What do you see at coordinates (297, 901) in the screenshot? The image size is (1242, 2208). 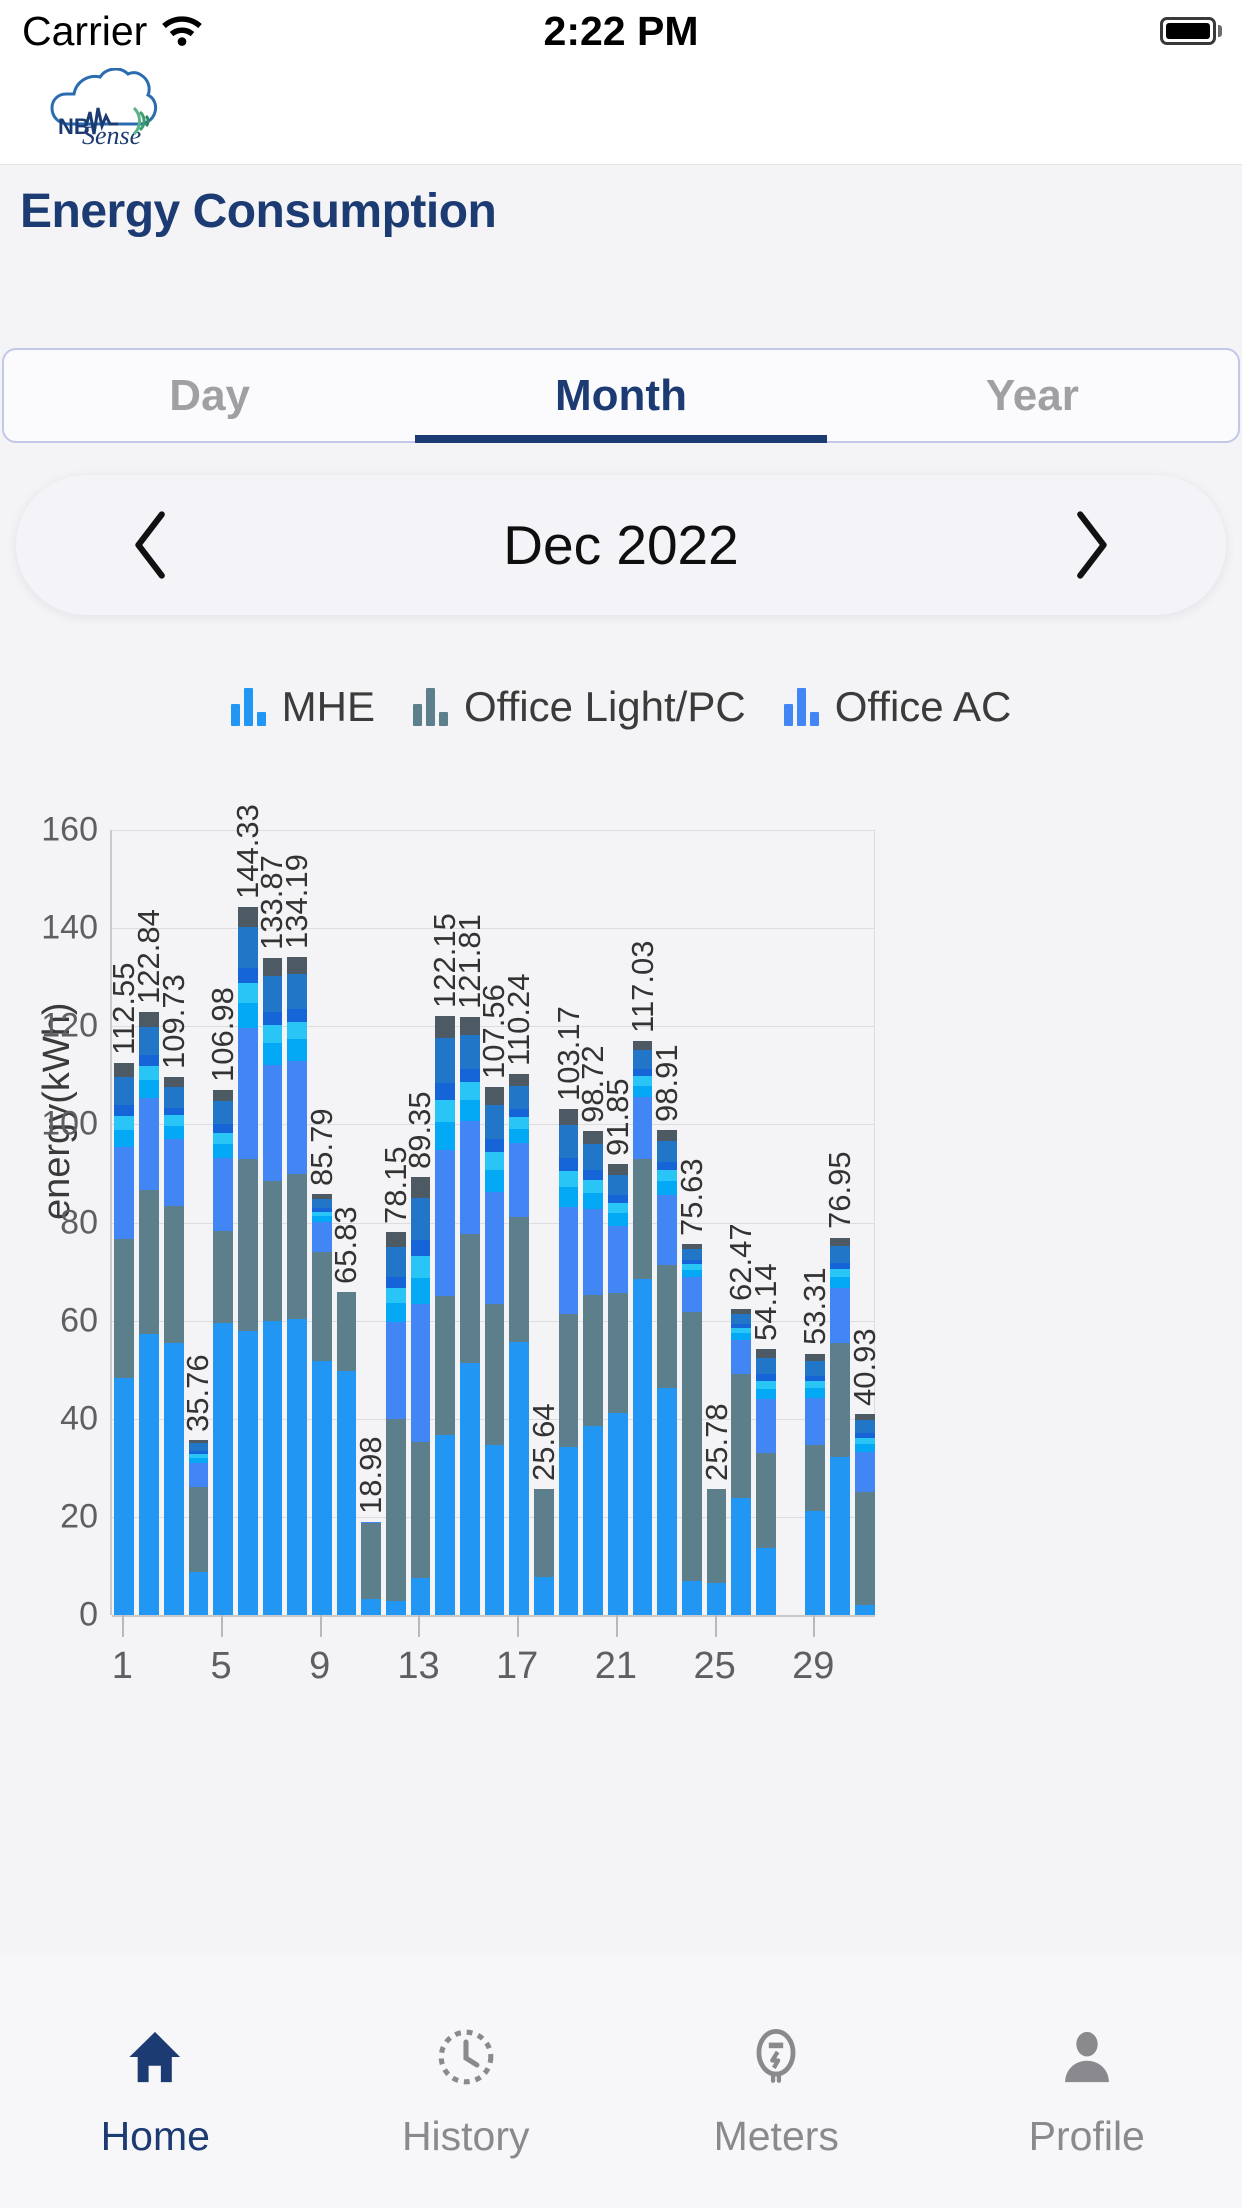 I see `bar-value-label: 134.19` at bounding box center [297, 901].